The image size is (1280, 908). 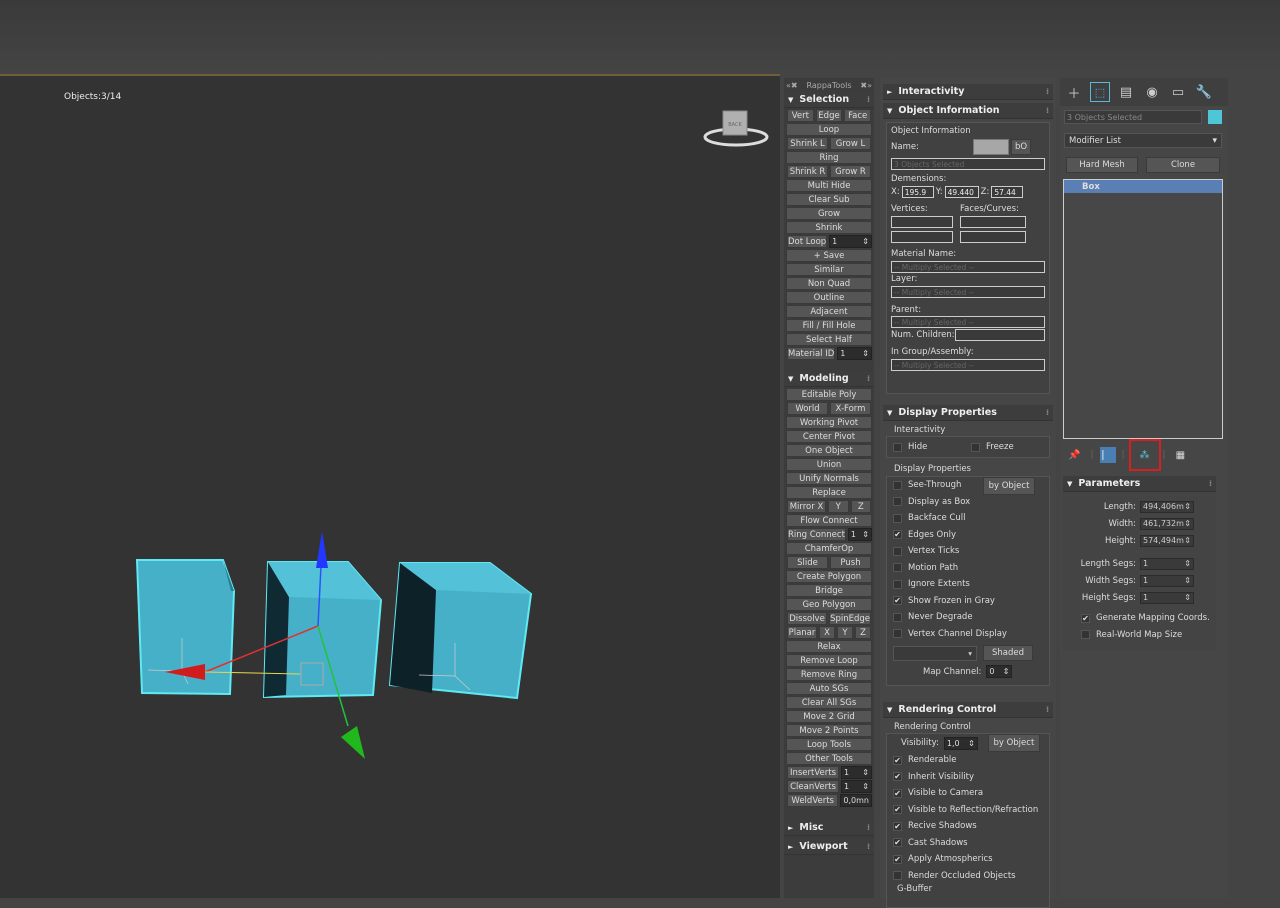 What do you see at coordinates (829, 847) in the screenshot?
I see `section-viewport: ► Viewport ⁞` at bounding box center [829, 847].